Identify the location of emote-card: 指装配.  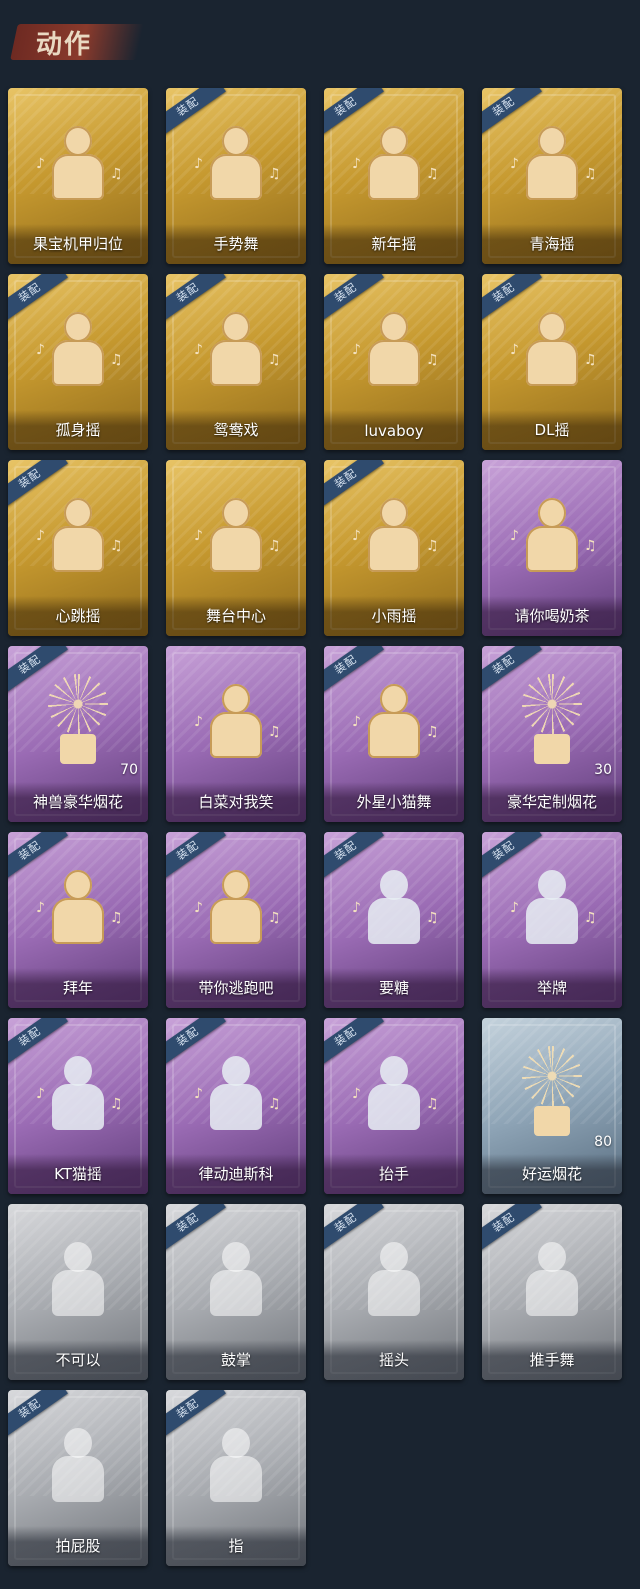
(236, 1478).